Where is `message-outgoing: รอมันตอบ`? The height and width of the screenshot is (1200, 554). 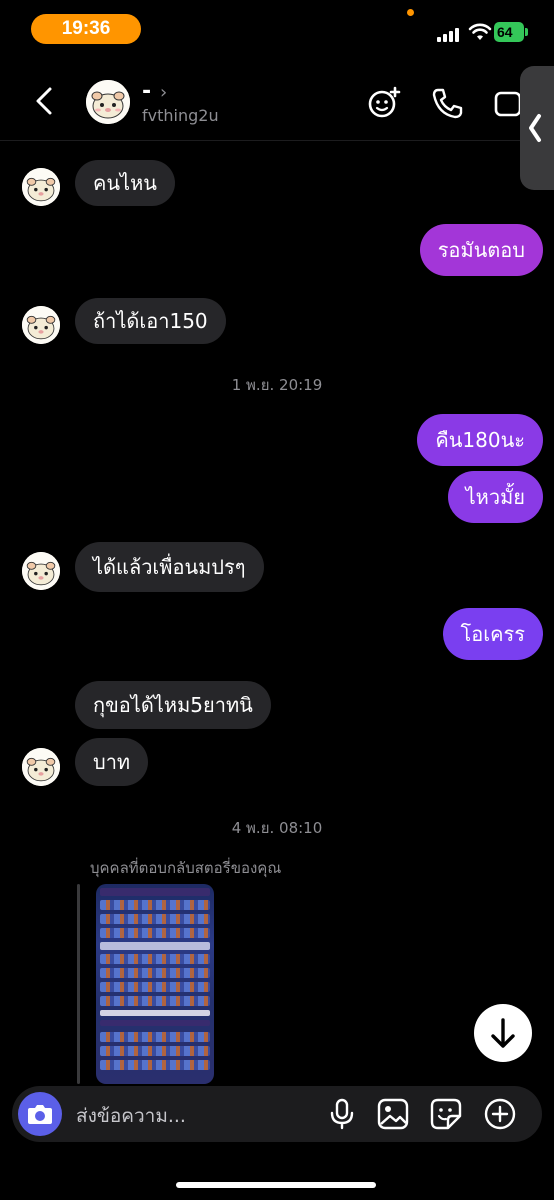
message-outgoing: รอมันตอบ is located at coordinates (481, 250).